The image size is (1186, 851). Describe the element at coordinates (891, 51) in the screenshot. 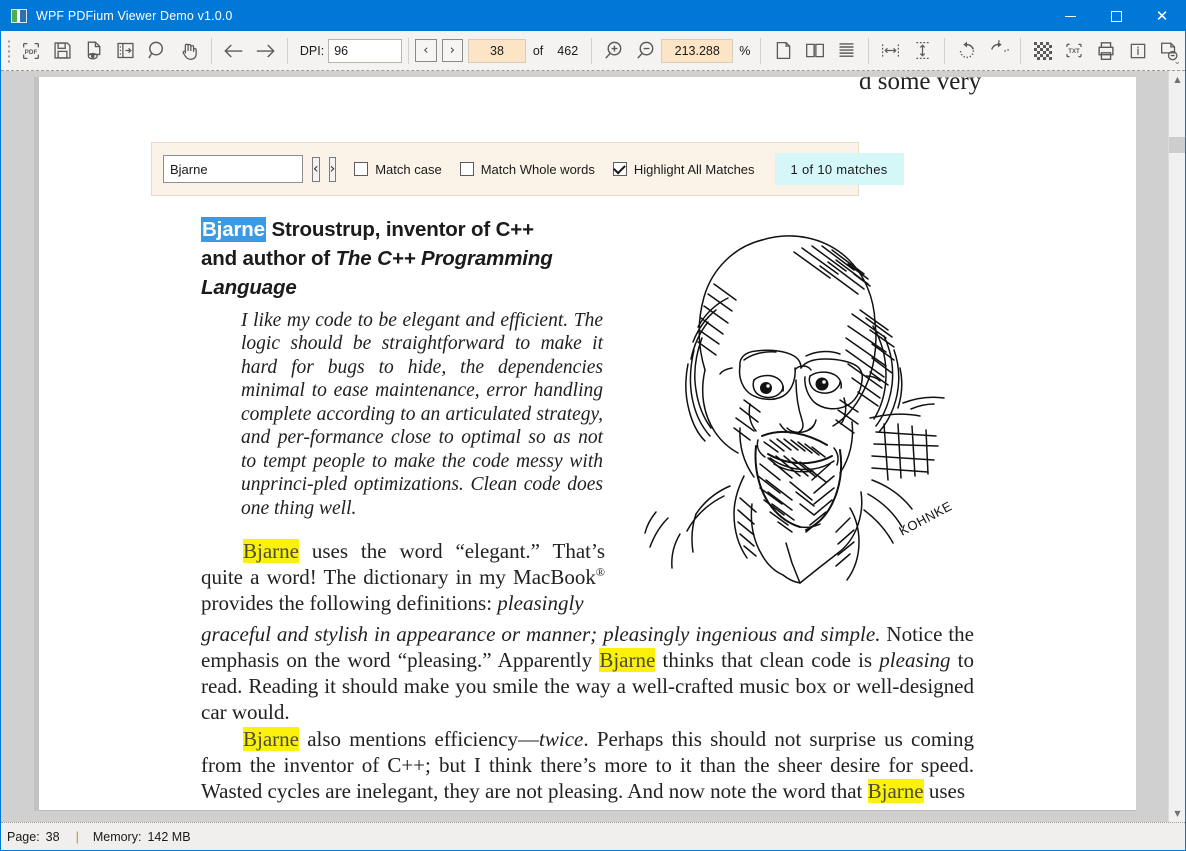

I see `fit-width-icon` at that location.